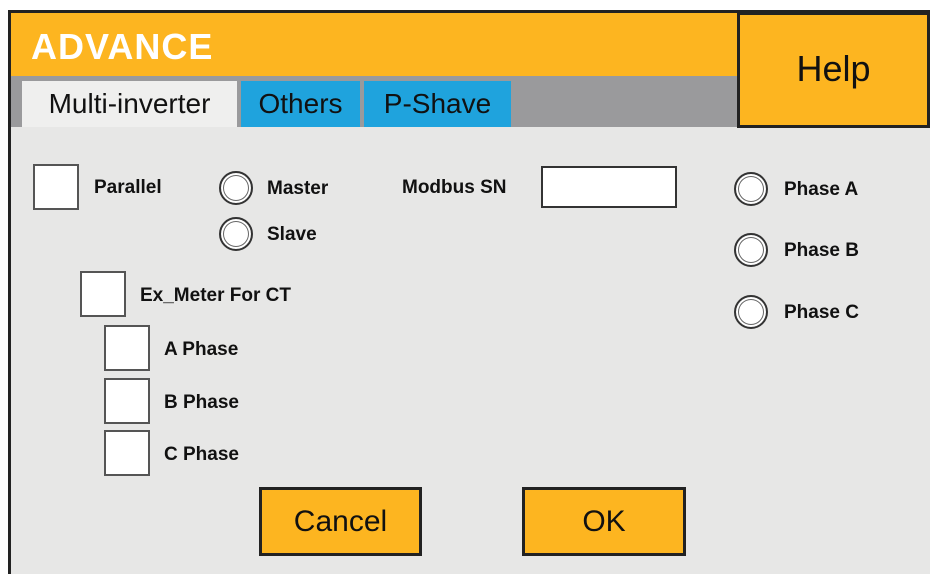  Describe the element at coordinates (236, 188) in the screenshot. I see `master-radio` at that location.